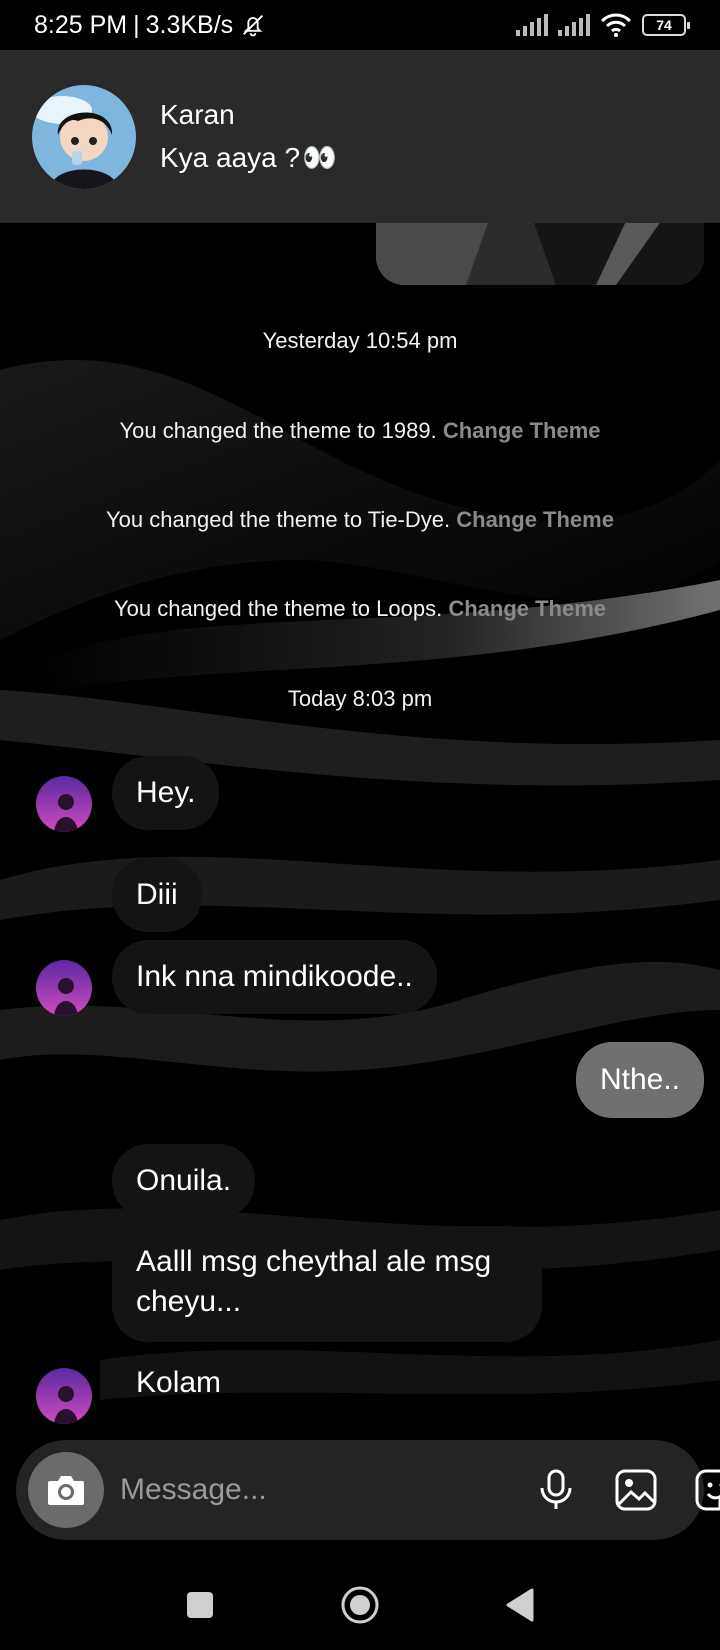  What do you see at coordinates (319, 157) in the screenshot?
I see `eyes-emoji: 👀` at bounding box center [319, 157].